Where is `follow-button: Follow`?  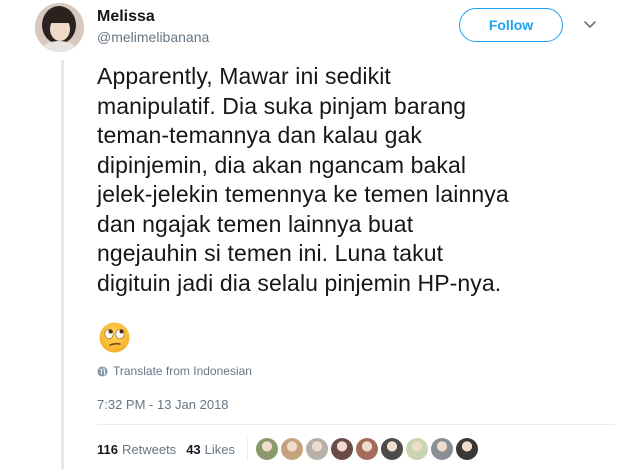 follow-button: Follow is located at coordinates (511, 25).